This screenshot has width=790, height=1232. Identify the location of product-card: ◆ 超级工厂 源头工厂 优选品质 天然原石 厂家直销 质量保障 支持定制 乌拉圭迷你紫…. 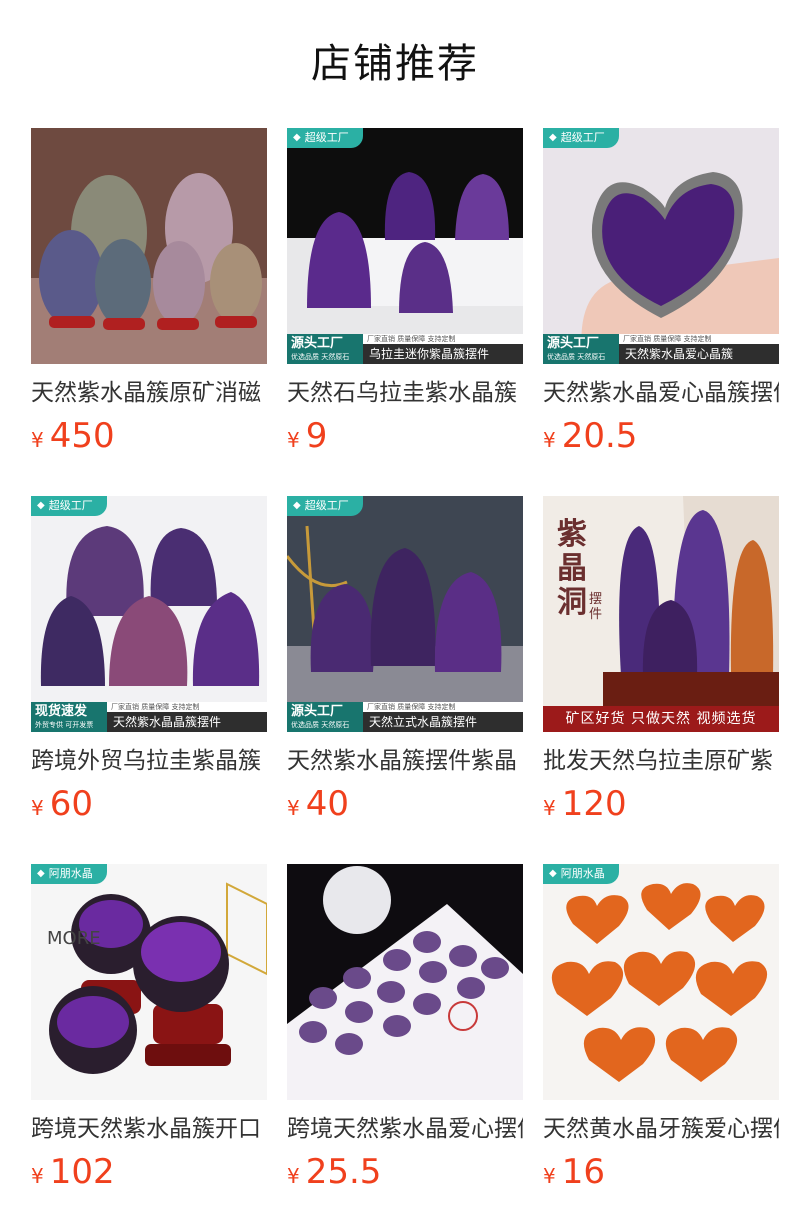
(405, 295).